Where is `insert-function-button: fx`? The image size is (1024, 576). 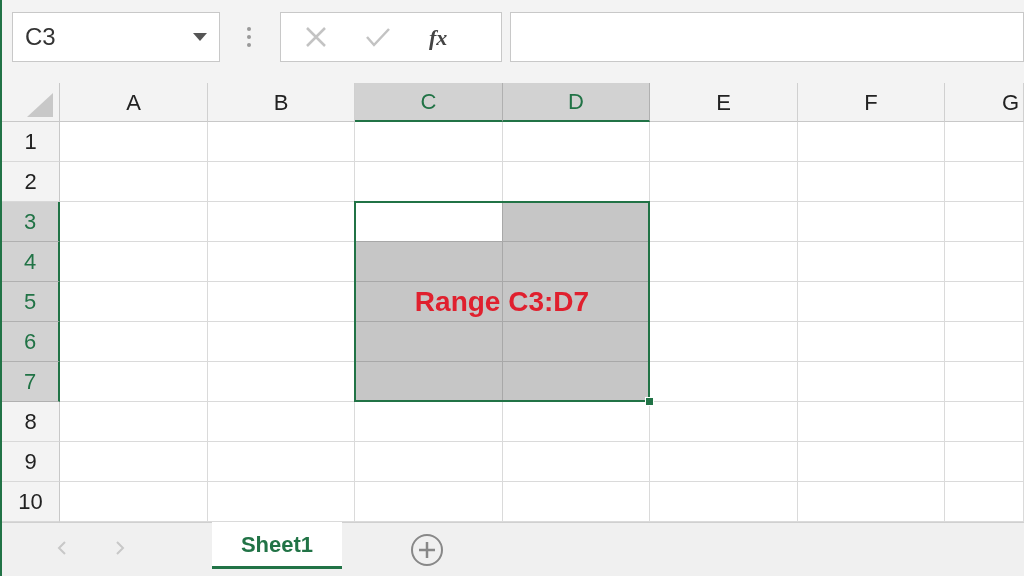
insert-function-button: fx is located at coordinates (438, 37).